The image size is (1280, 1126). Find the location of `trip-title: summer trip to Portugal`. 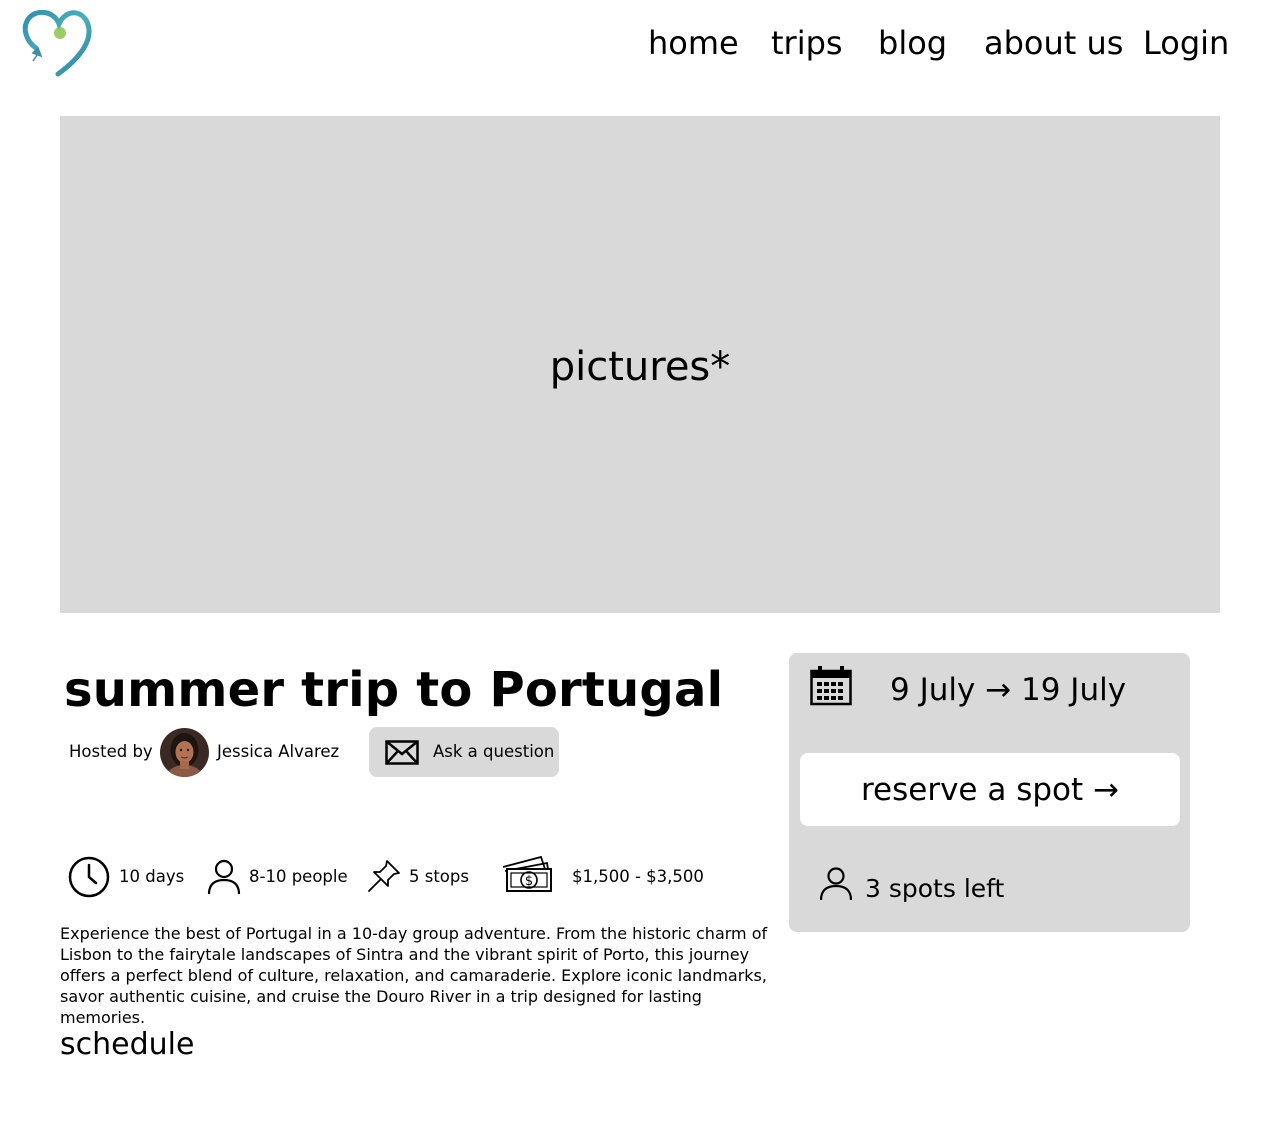

trip-title: summer trip to Portugal is located at coordinates (394, 690).